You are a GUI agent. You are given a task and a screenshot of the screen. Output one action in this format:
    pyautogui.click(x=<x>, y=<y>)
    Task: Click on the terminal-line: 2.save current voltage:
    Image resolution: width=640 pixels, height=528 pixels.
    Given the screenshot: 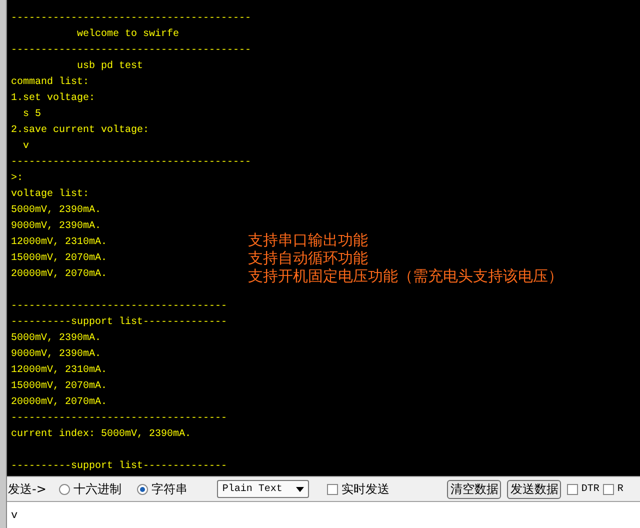 What is the action you would take?
    pyautogui.click(x=80, y=131)
    